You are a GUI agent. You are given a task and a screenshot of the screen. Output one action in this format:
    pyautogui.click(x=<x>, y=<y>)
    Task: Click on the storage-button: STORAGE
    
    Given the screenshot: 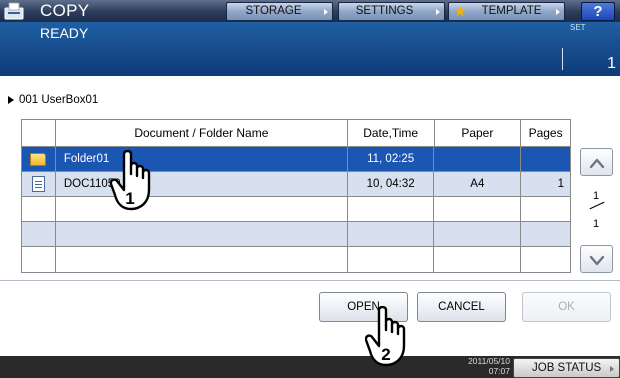 What is the action you would take?
    pyautogui.click(x=279, y=11)
    